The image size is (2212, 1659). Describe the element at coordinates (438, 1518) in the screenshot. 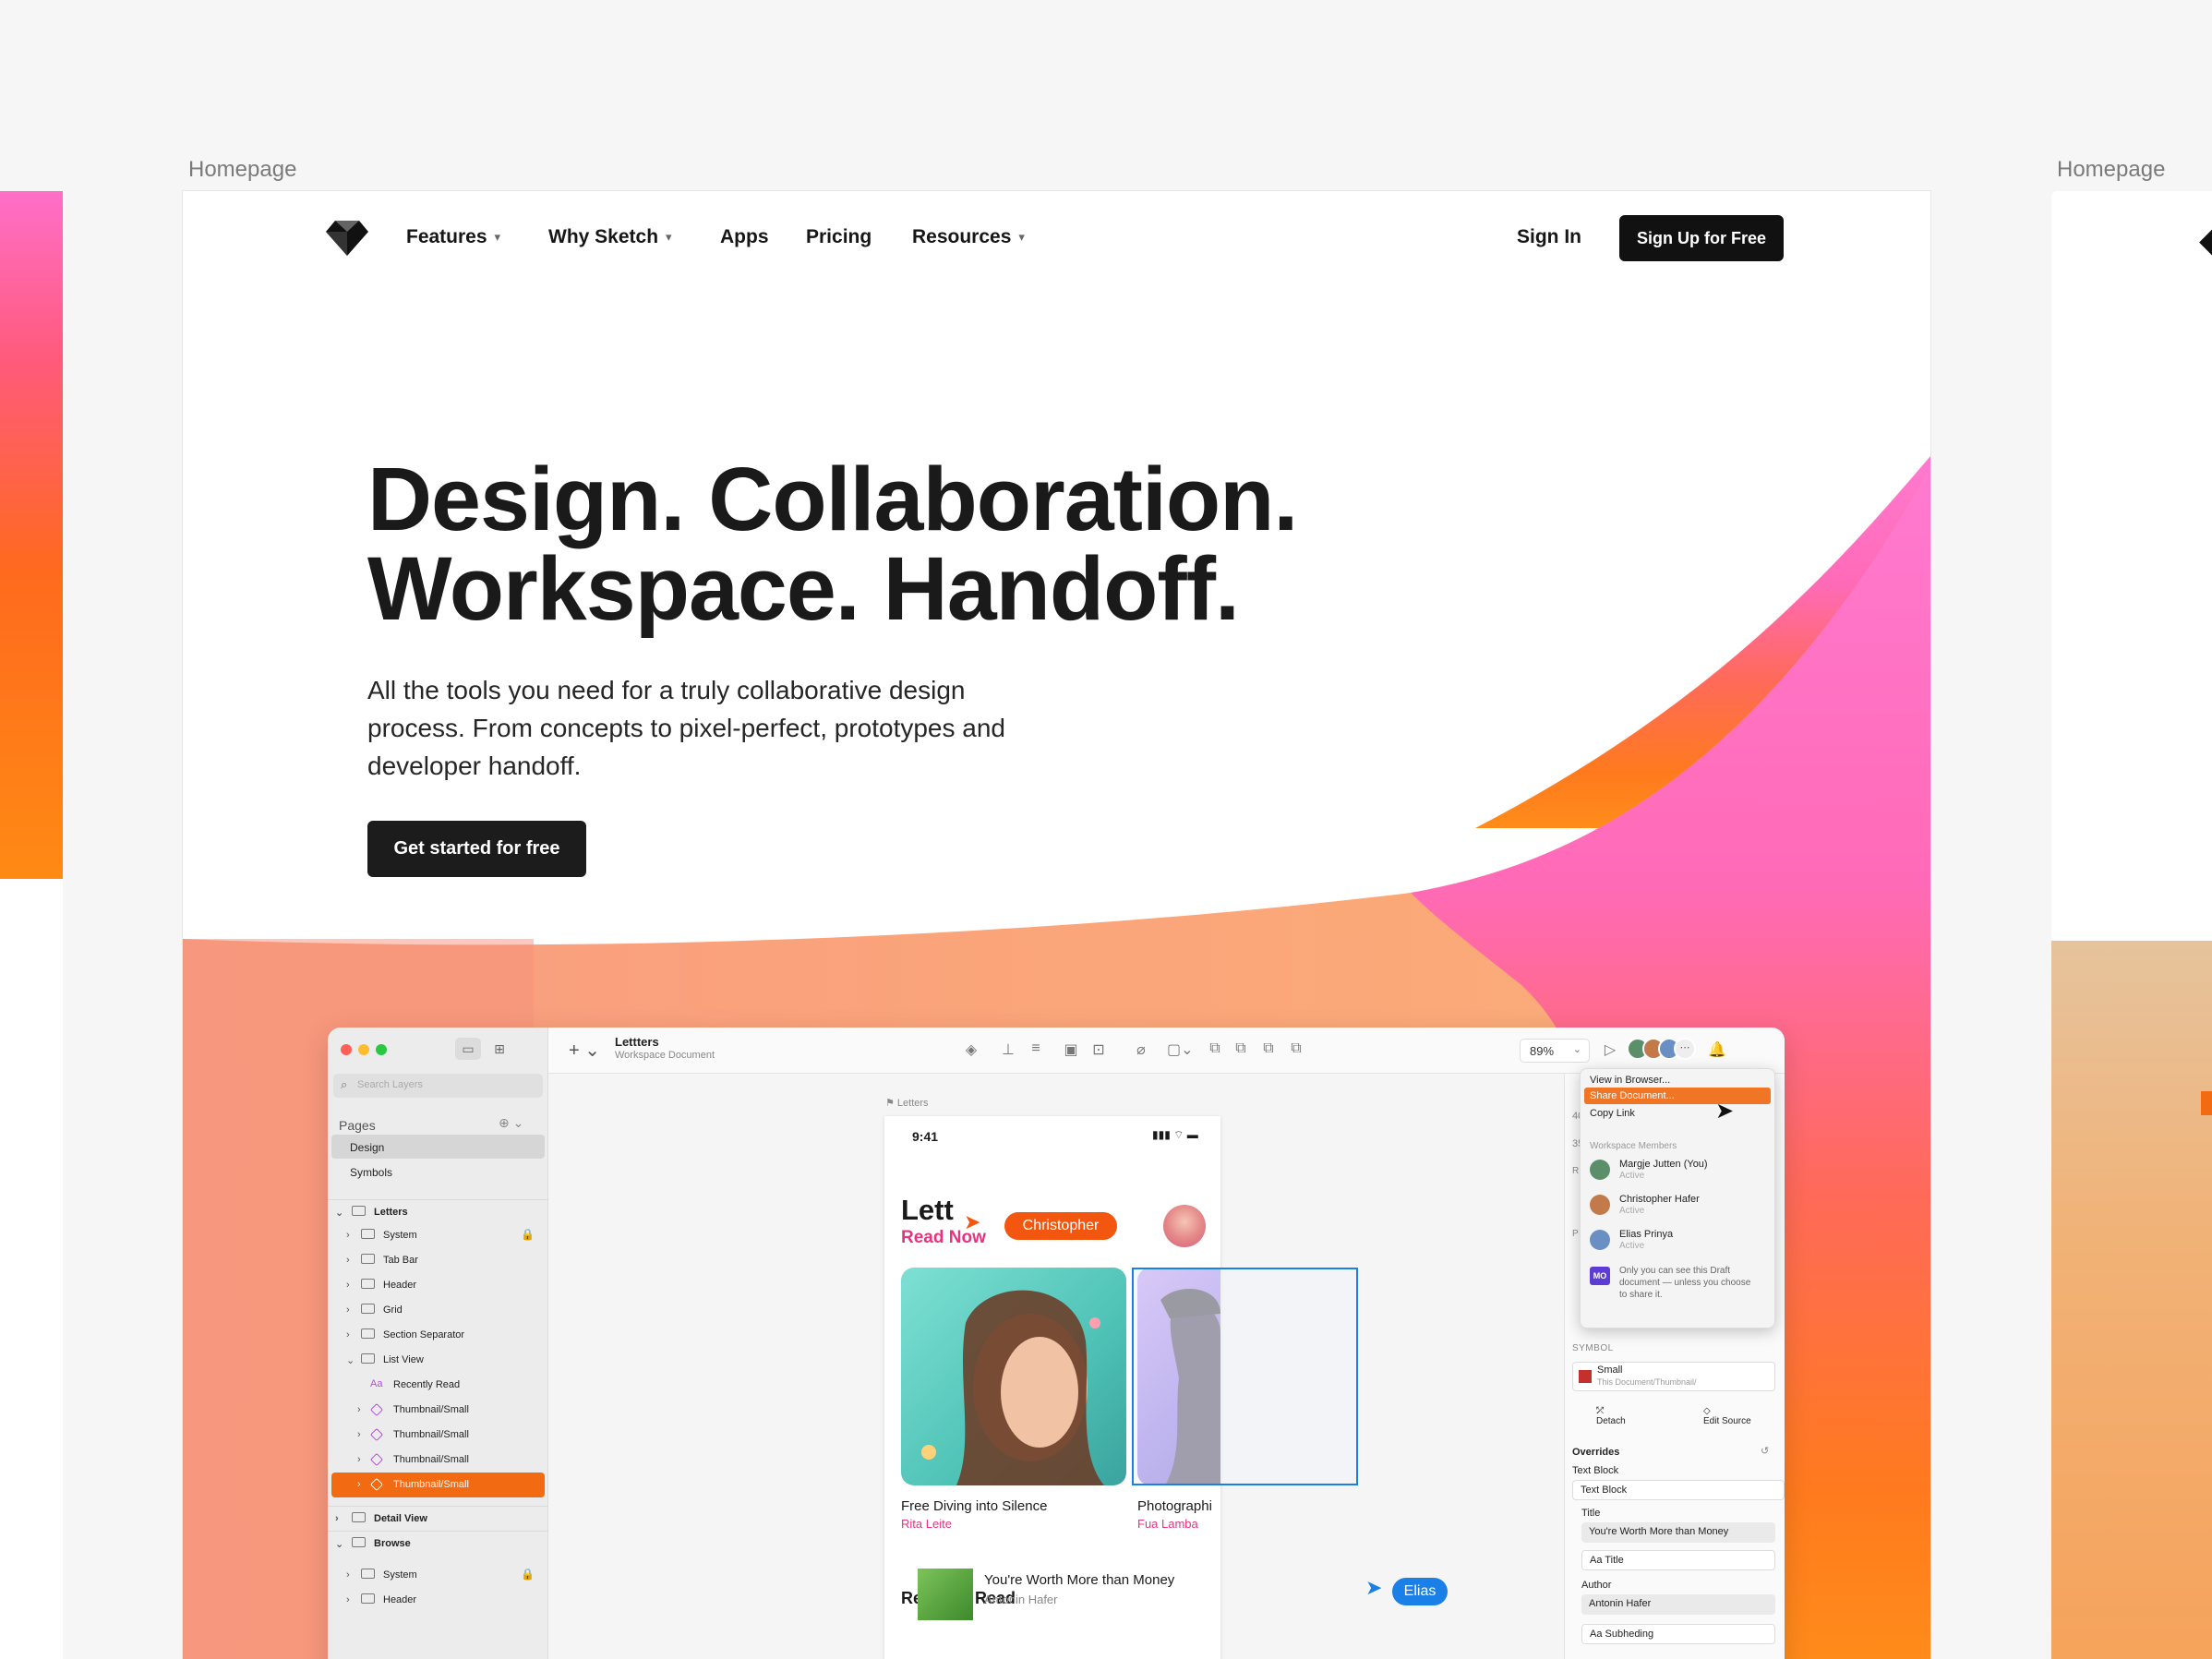

I see `layer-group-detail-view: › Detail View` at that location.